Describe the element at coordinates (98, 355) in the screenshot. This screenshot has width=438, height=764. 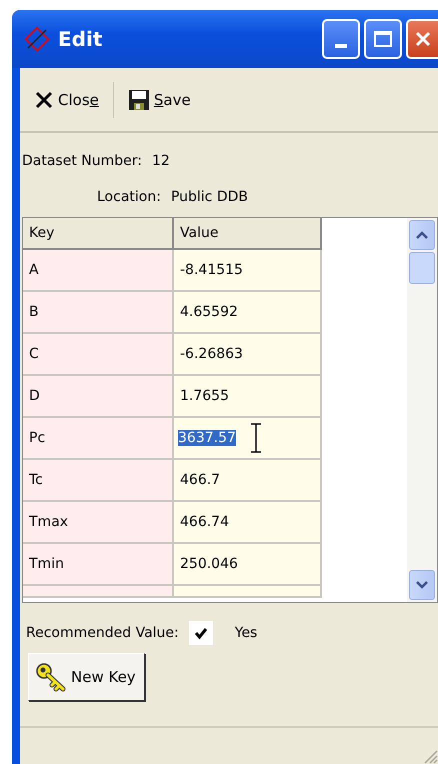
I see `table-cell: C` at that location.